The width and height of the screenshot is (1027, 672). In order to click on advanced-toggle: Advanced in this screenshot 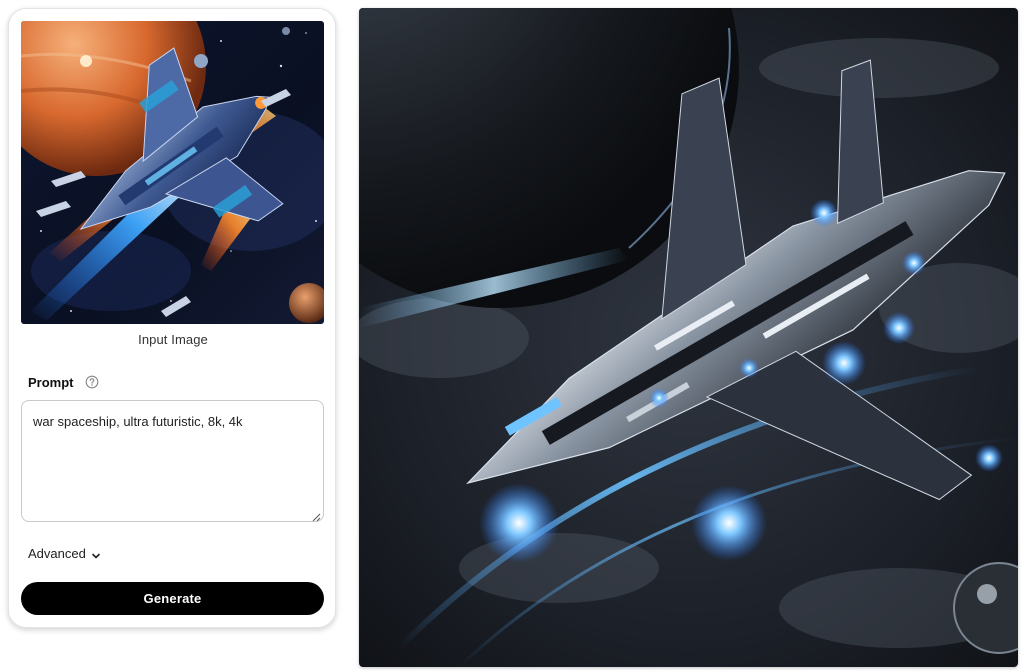, I will do `click(64, 553)`.